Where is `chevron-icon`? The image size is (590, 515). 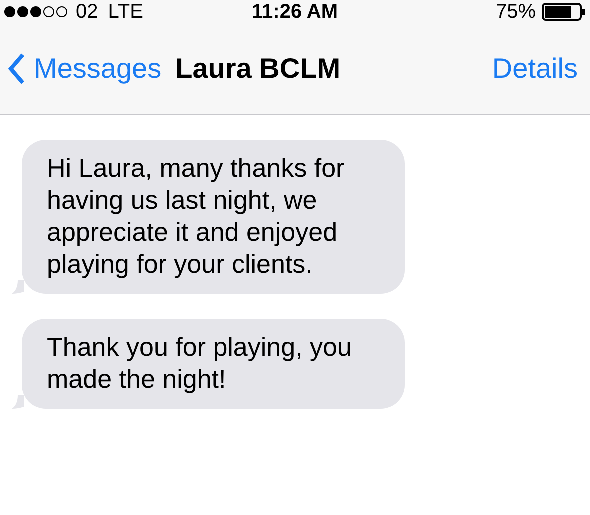
chevron-icon is located at coordinates (17, 69).